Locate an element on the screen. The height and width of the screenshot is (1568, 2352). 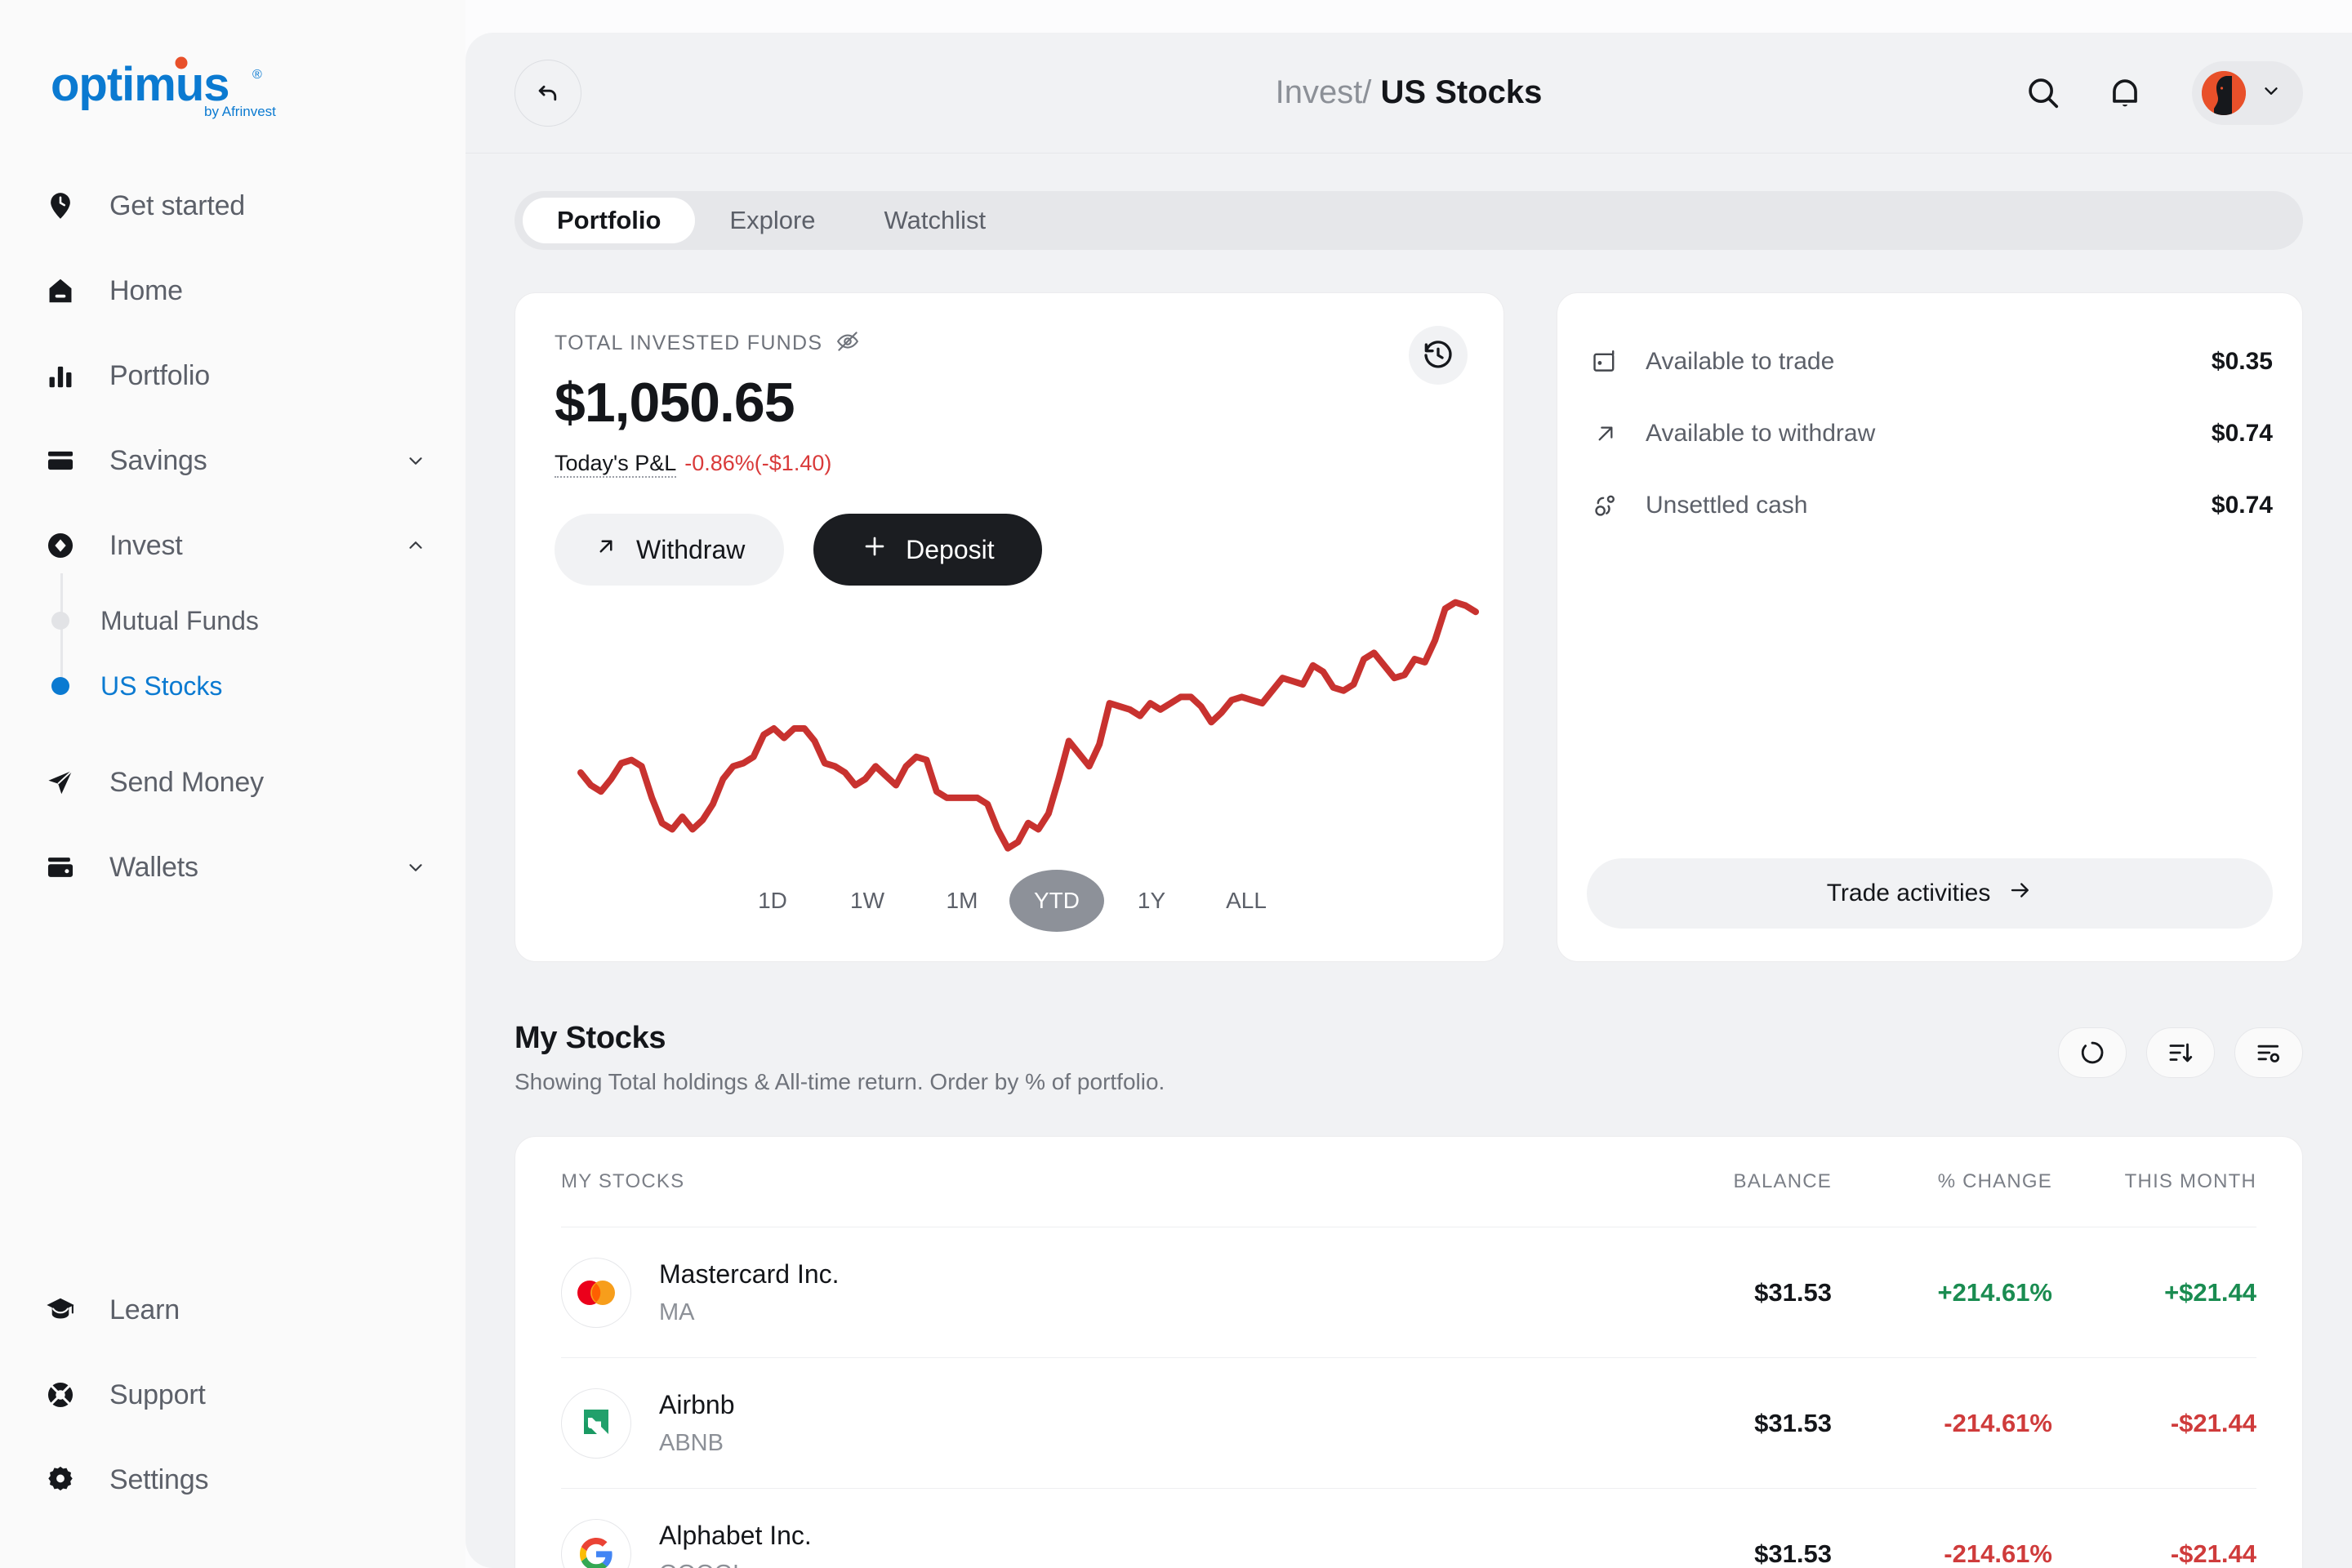
range-1y: 1Y is located at coordinates (1151, 901).